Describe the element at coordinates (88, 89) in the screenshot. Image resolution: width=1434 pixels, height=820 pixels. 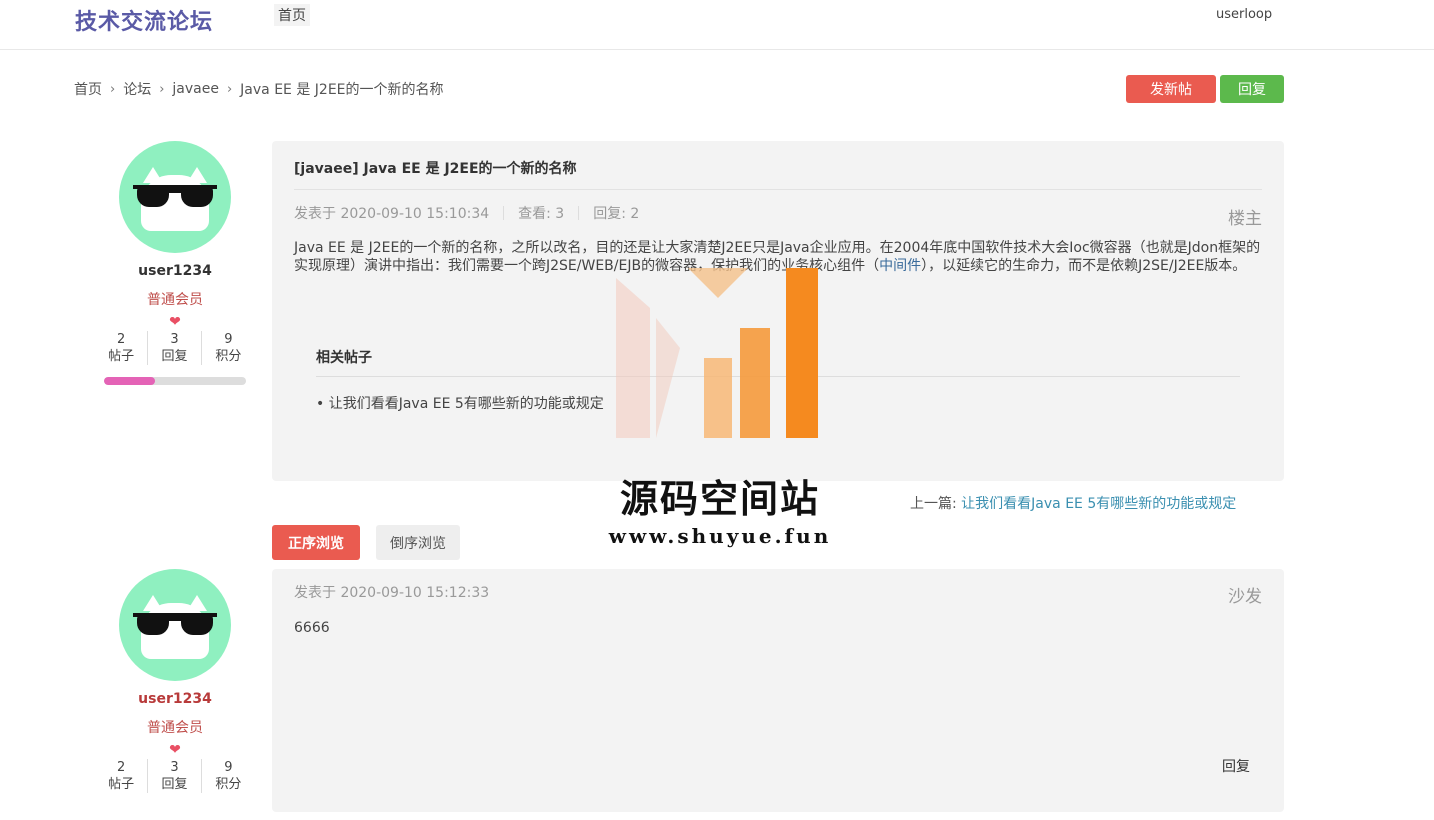
I see `breadcrumb-home: 首页` at that location.